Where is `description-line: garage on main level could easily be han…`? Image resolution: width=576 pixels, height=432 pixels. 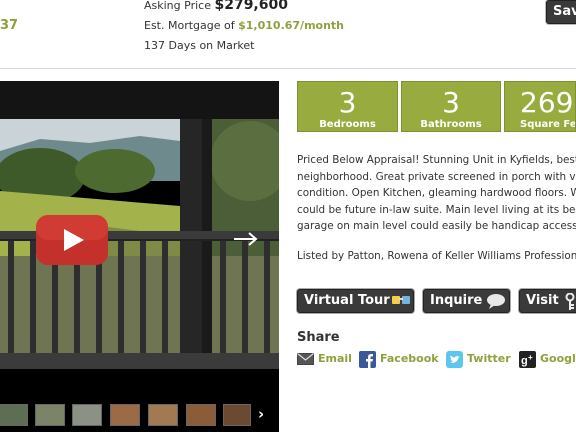 description-line: garage on main level could easily be han… is located at coordinates (436, 226).